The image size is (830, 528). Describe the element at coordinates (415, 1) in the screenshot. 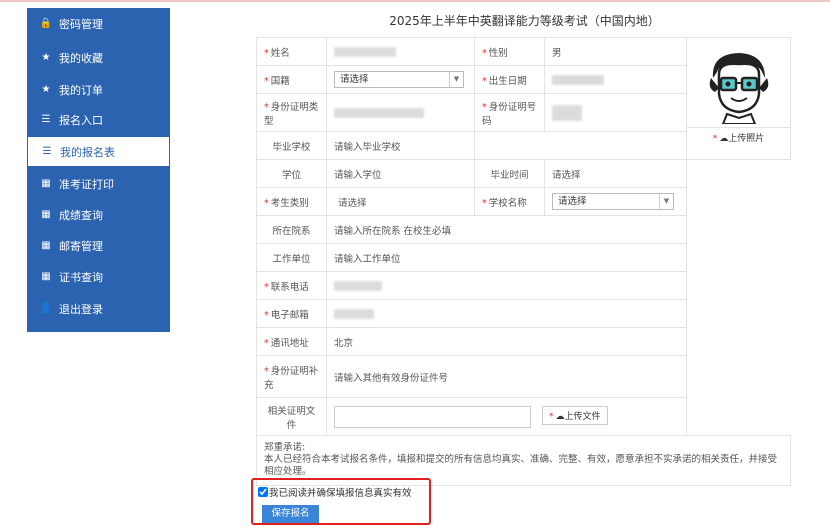

I see `top-accent-line` at that location.